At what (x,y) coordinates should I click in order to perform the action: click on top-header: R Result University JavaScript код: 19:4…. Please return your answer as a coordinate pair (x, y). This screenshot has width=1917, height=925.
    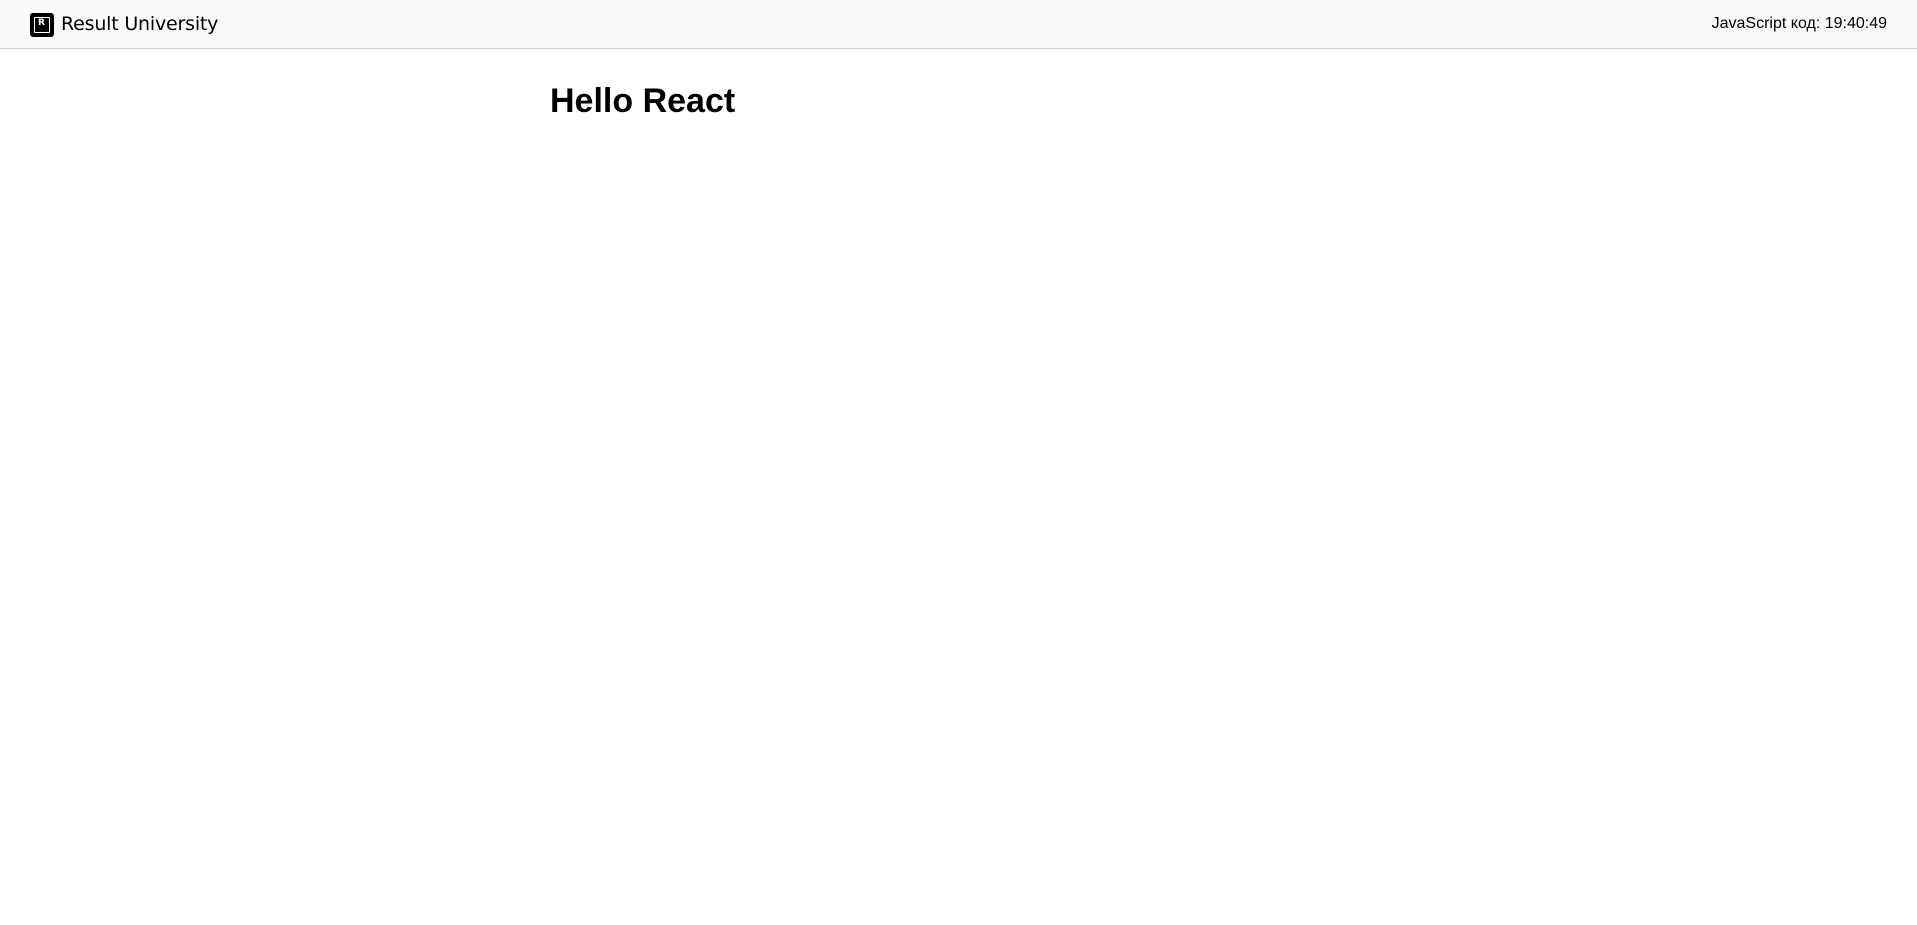
    Looking at the image, I should click on (958, 24).